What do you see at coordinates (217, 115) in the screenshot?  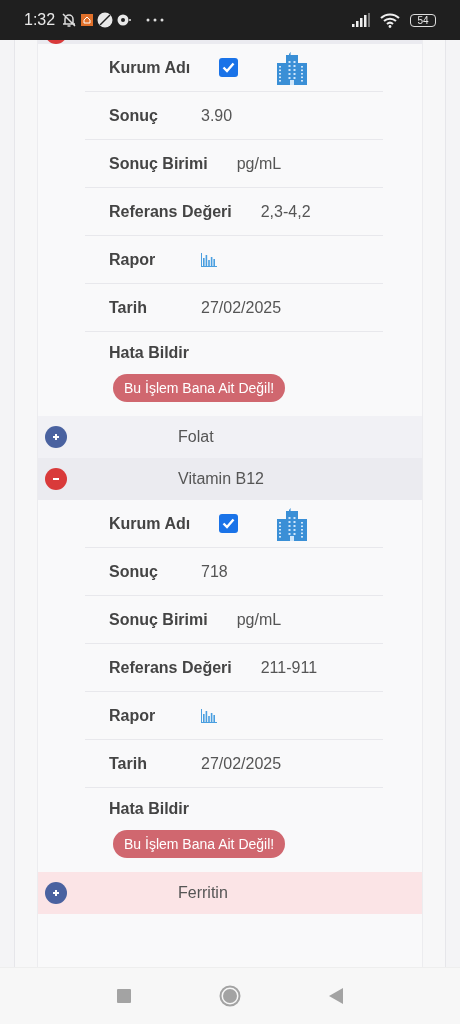 I see `field-value: 3.90` at bounding box center [217, 115].